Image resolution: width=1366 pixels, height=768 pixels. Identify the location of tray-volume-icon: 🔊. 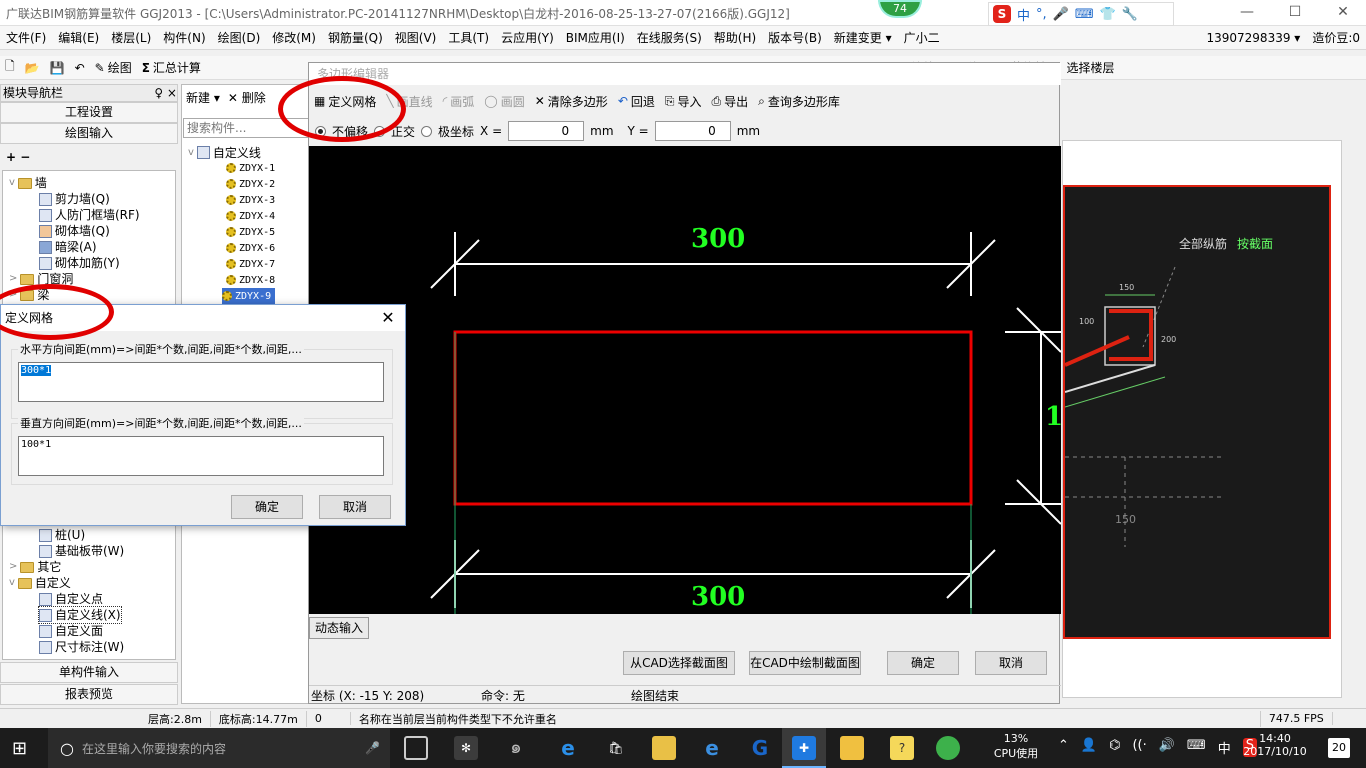
(1167, 747).